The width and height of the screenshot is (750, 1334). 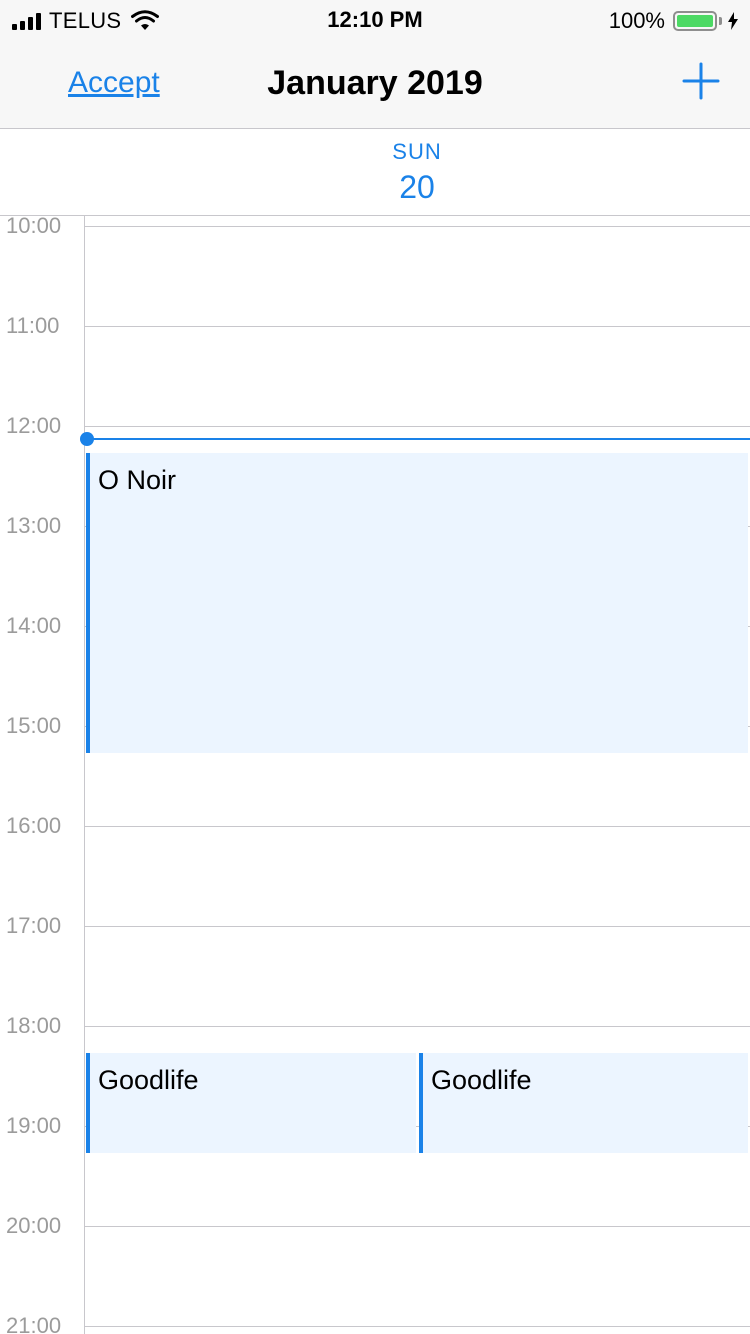 I want to click on plus-icon, so click(x=701, y=81).